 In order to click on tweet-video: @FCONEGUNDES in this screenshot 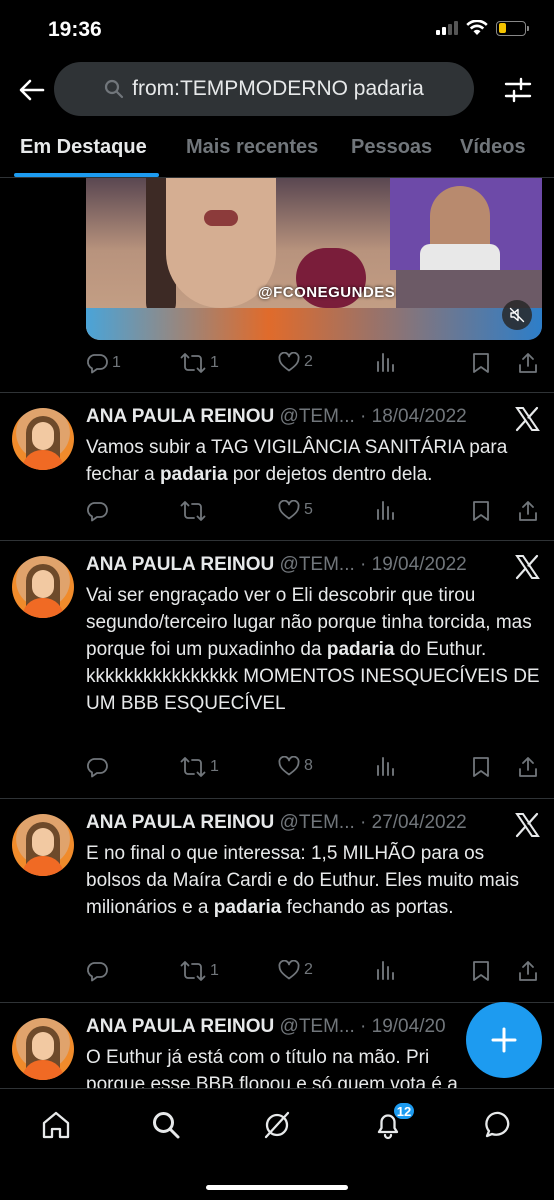, I will do `click(314, 259)`.